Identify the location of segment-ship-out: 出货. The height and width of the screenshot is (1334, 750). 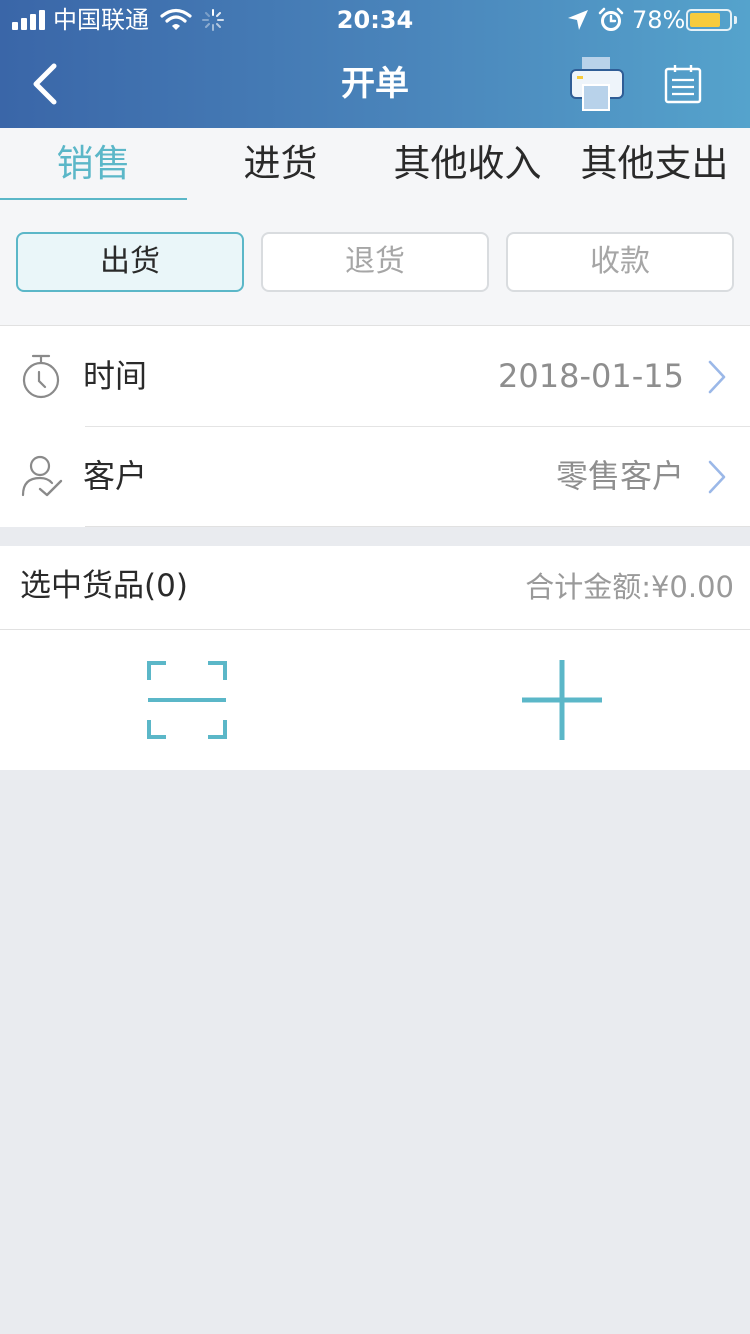
(130, 262).